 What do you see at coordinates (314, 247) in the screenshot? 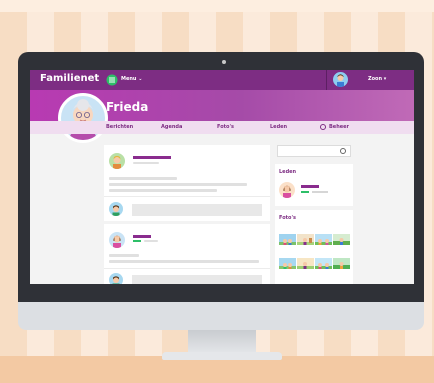
I see `photos-card: Foto's` at bounding box center [314, 247].